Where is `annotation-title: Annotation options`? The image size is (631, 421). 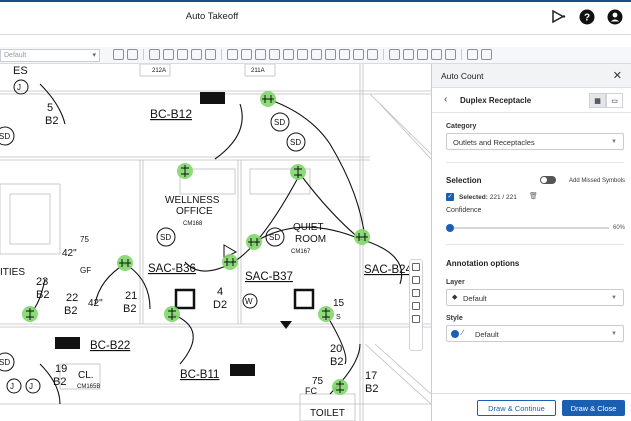
annotation-title: Annotation options is located at coordinates (483, 263).